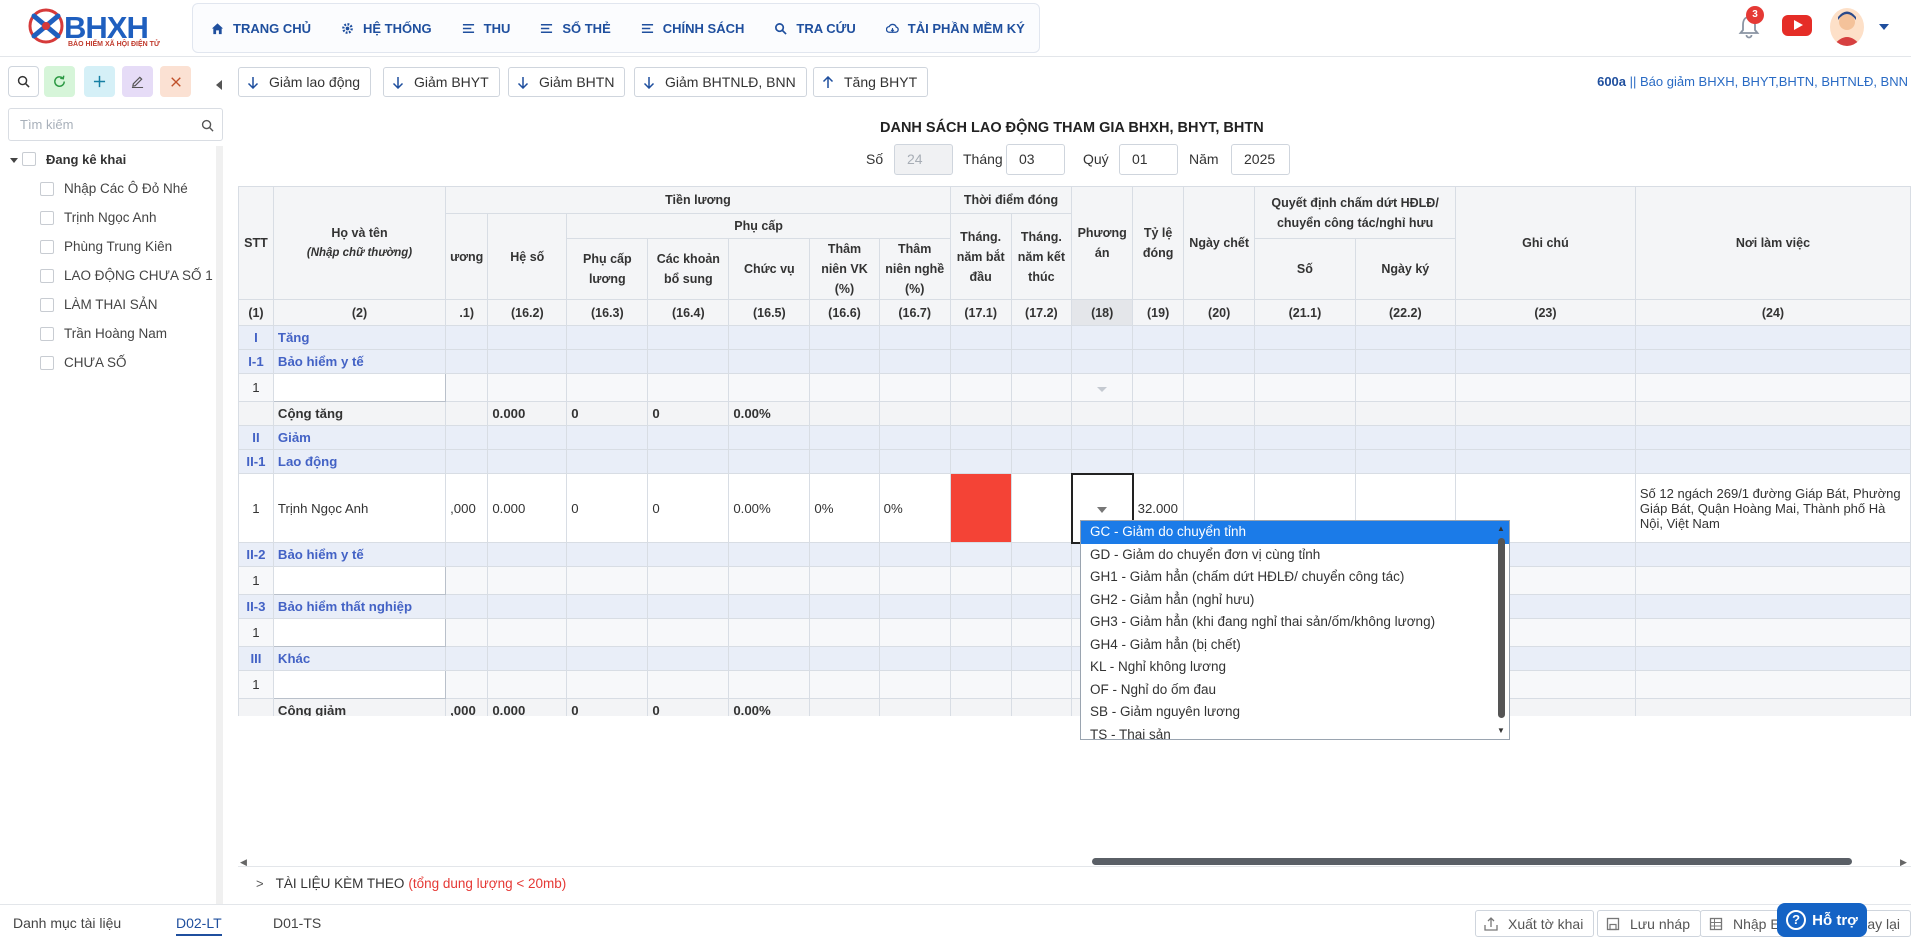 The image size is (1911, 937). What do you see at coordinates (1822, 920) in the screenshot?
I see `help-button: ? Hỗ trợ` at bounding box center [1822, 920].